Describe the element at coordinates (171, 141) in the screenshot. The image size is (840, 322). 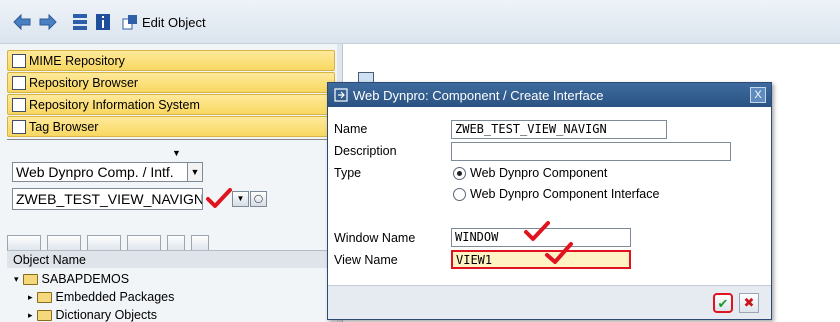
I see `nav-divider` at that location.